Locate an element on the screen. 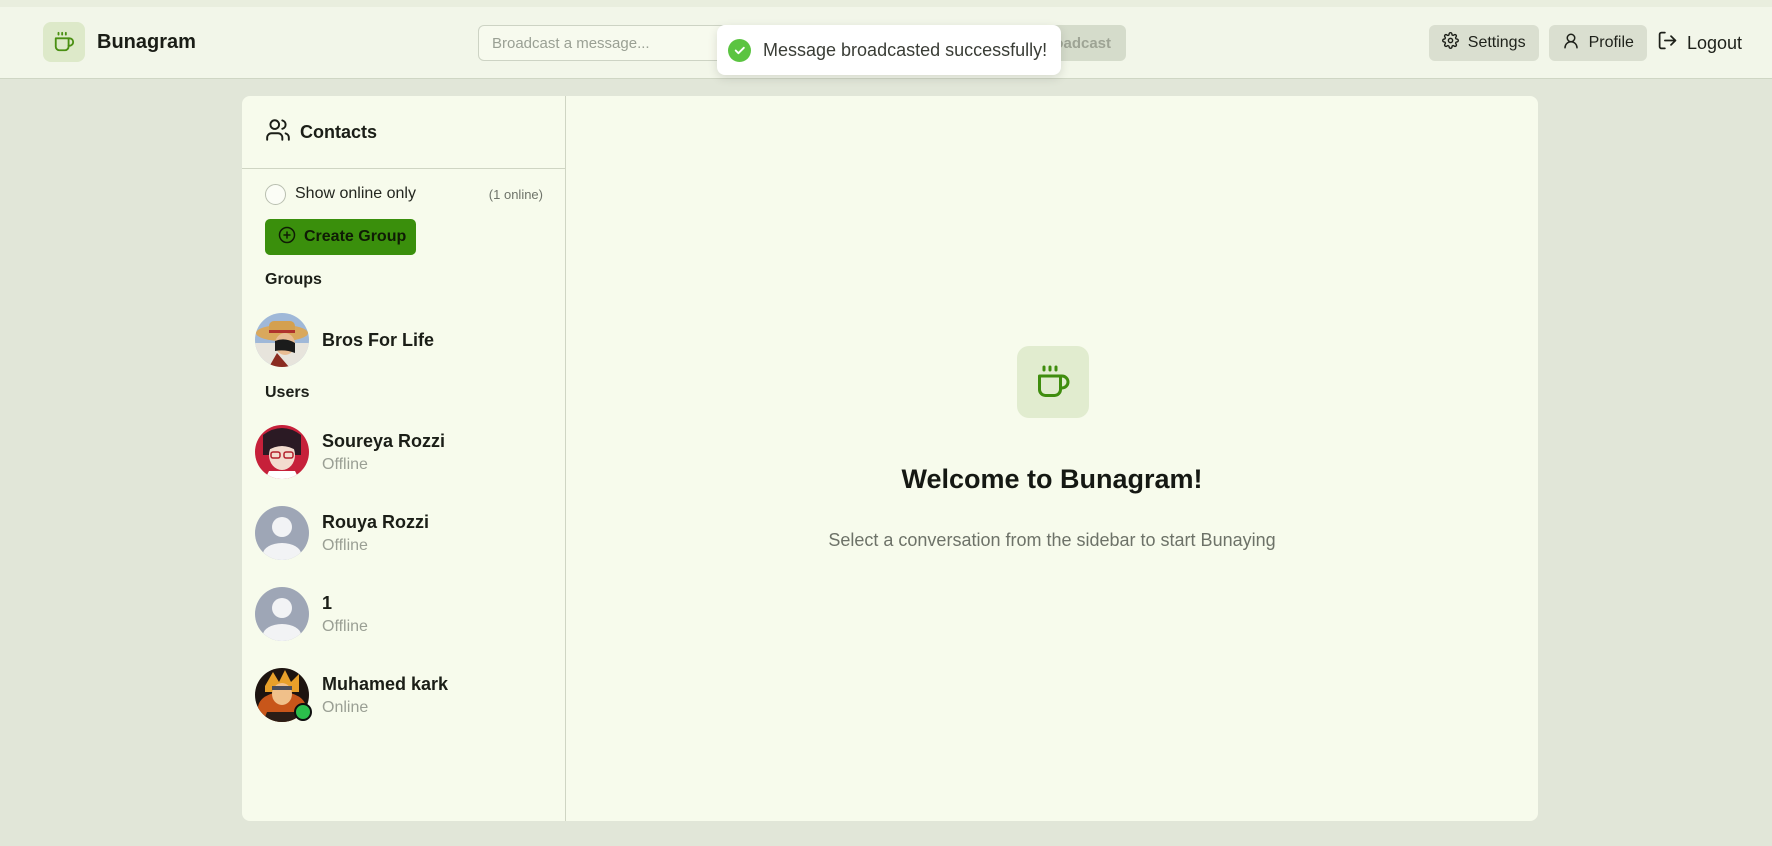 This screenshot has width=1772, height=846. success-toast: Message broadcasted successfully! is located at coordinates (889, 50).